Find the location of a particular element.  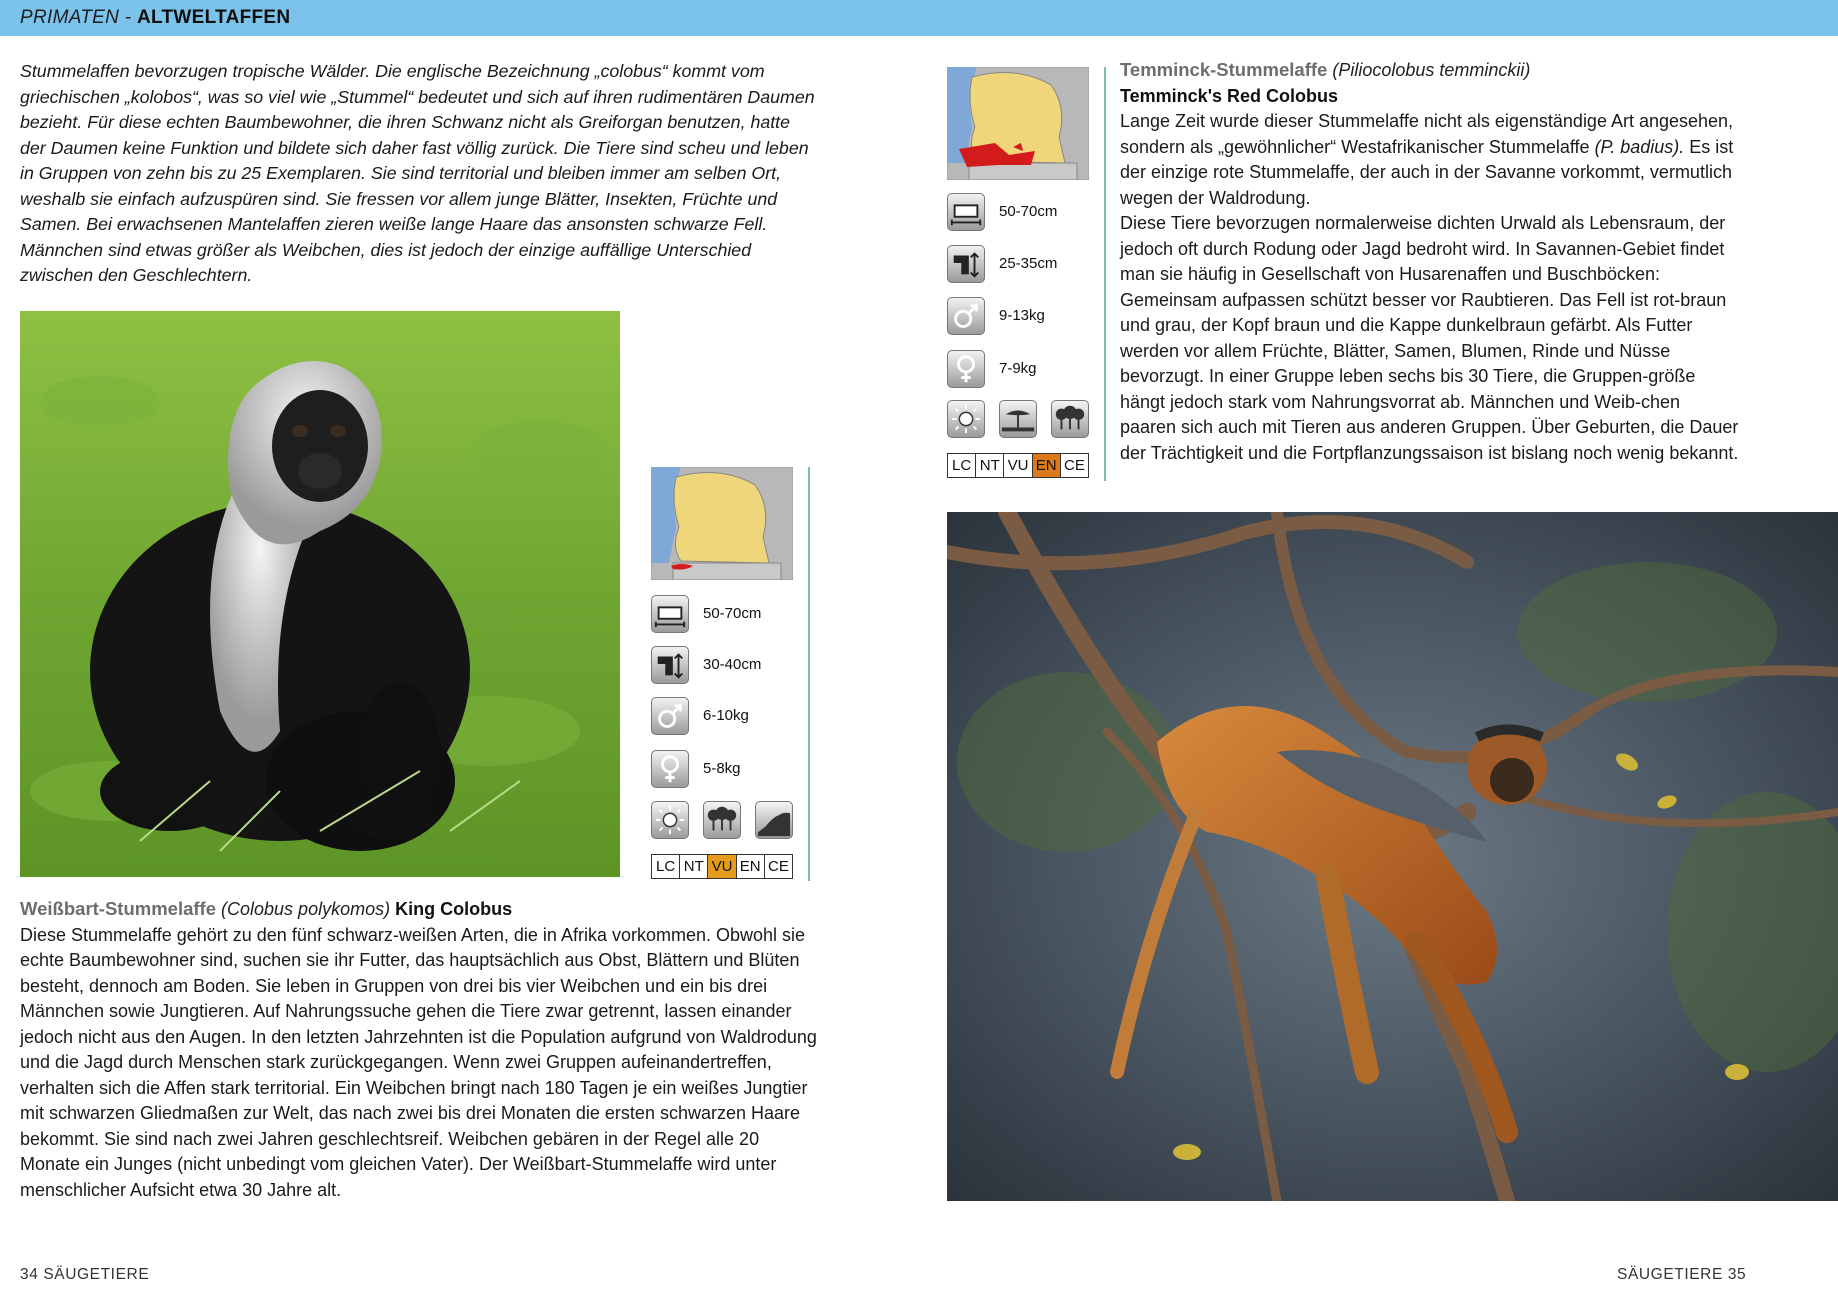

species-name: Weißbart-Stummelaffe is located at coordinates (118, 908).